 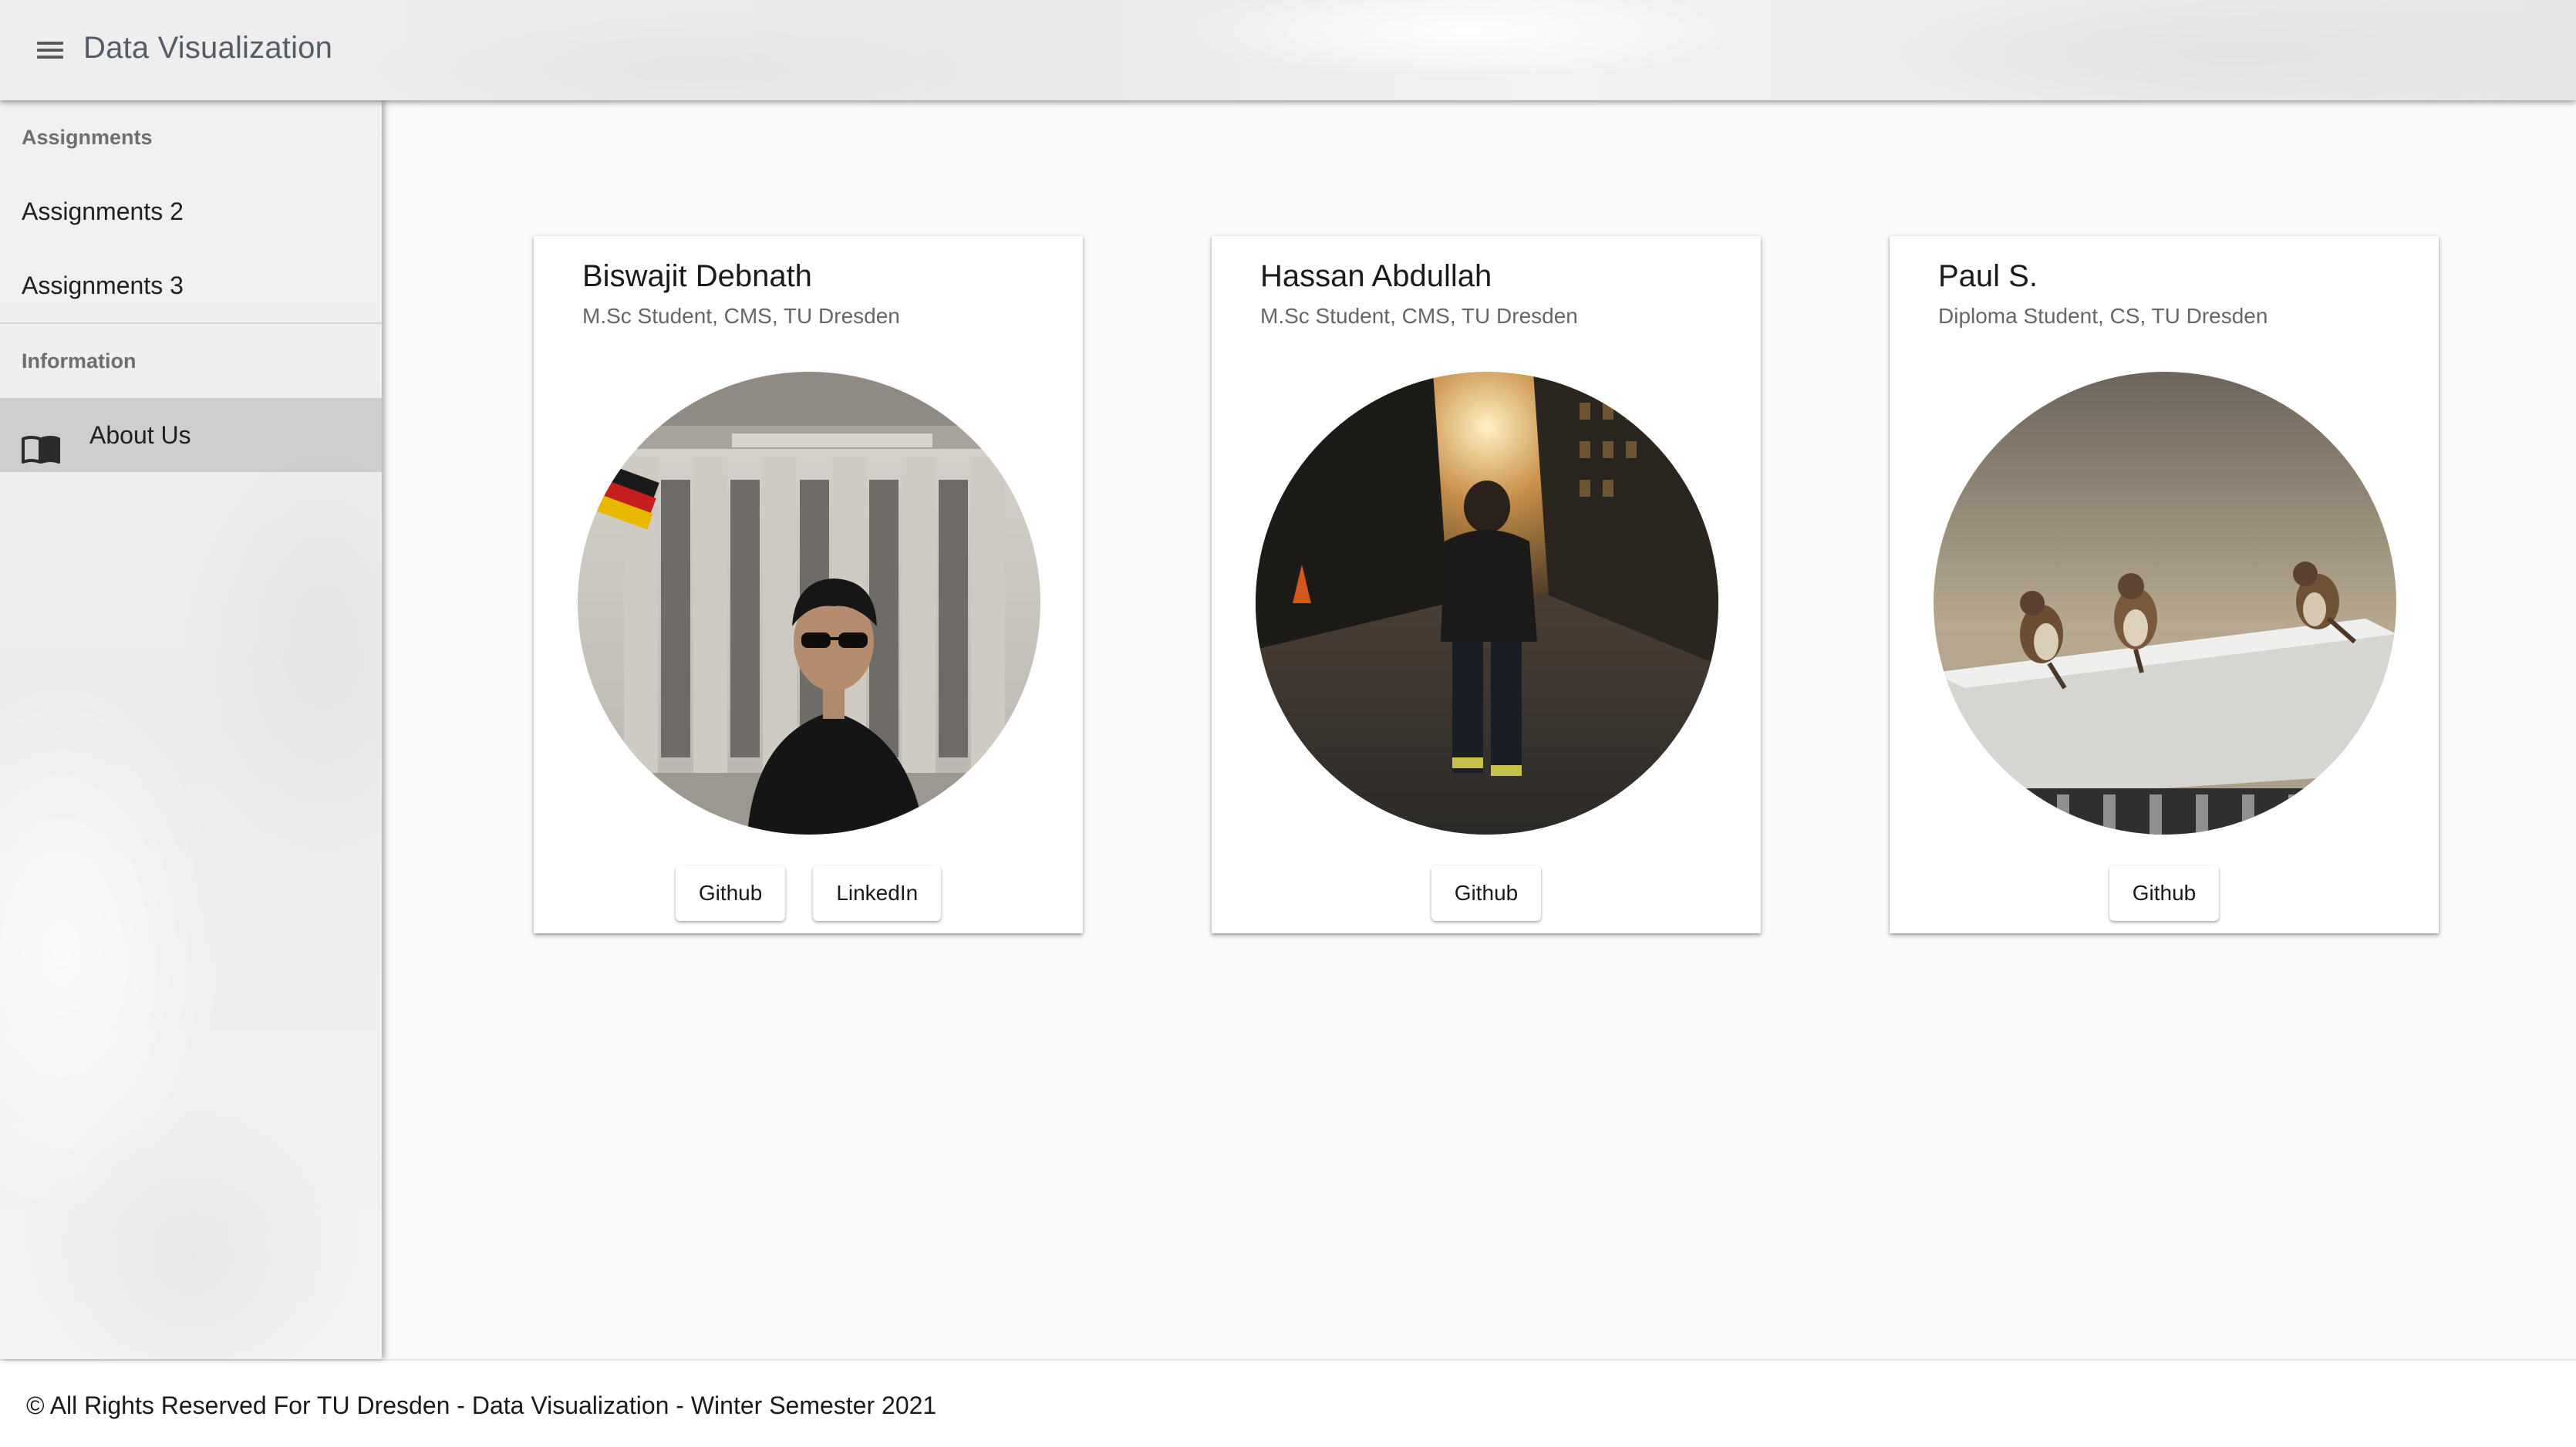 What do you see at coordinates (50, 50) in the screenshot?
I see `hamburger-menu-icon` at bounding box center [50, 50].